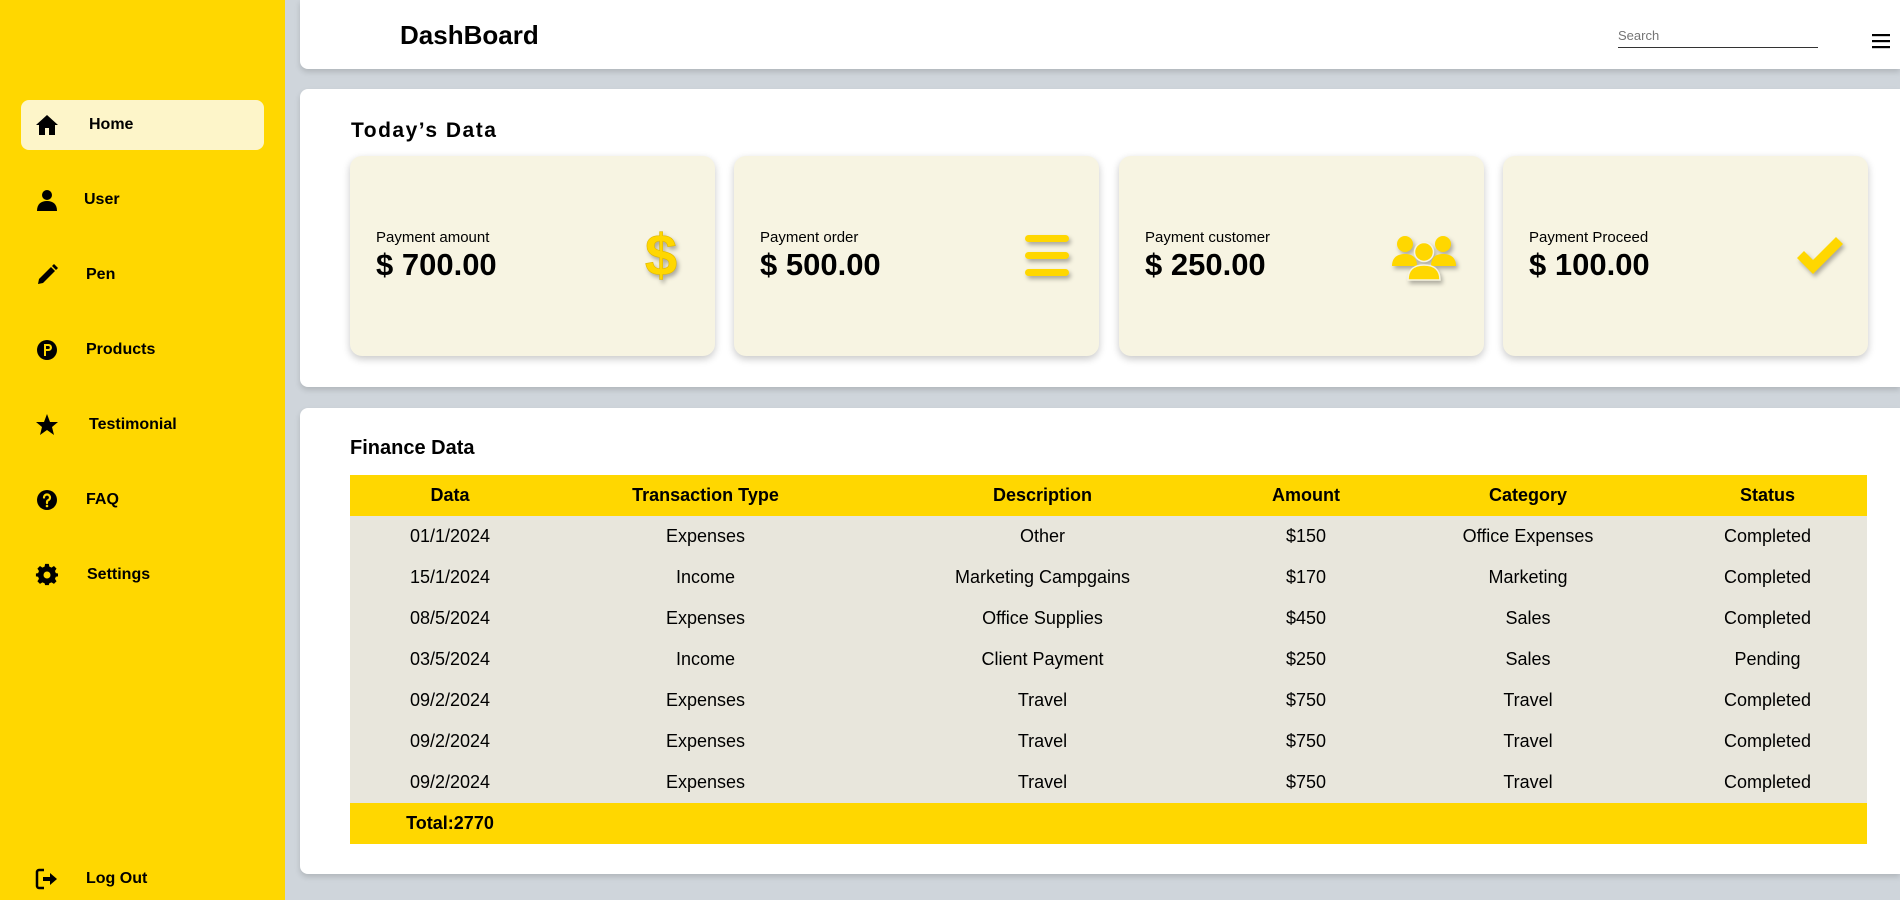 This screenshot has height=900, width=1900. I want to click on section-title: Finance Data, so click(412, 448).